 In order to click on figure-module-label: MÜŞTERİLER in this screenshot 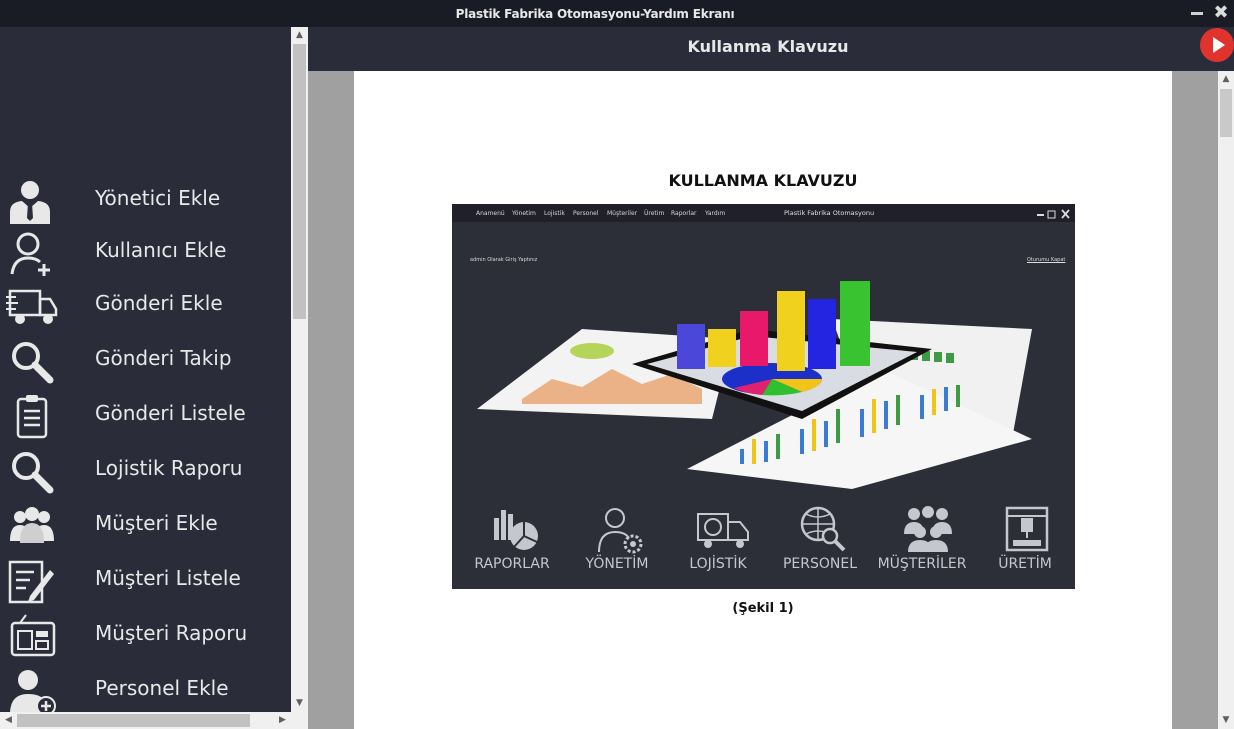, I will do `click(922, 564)`.